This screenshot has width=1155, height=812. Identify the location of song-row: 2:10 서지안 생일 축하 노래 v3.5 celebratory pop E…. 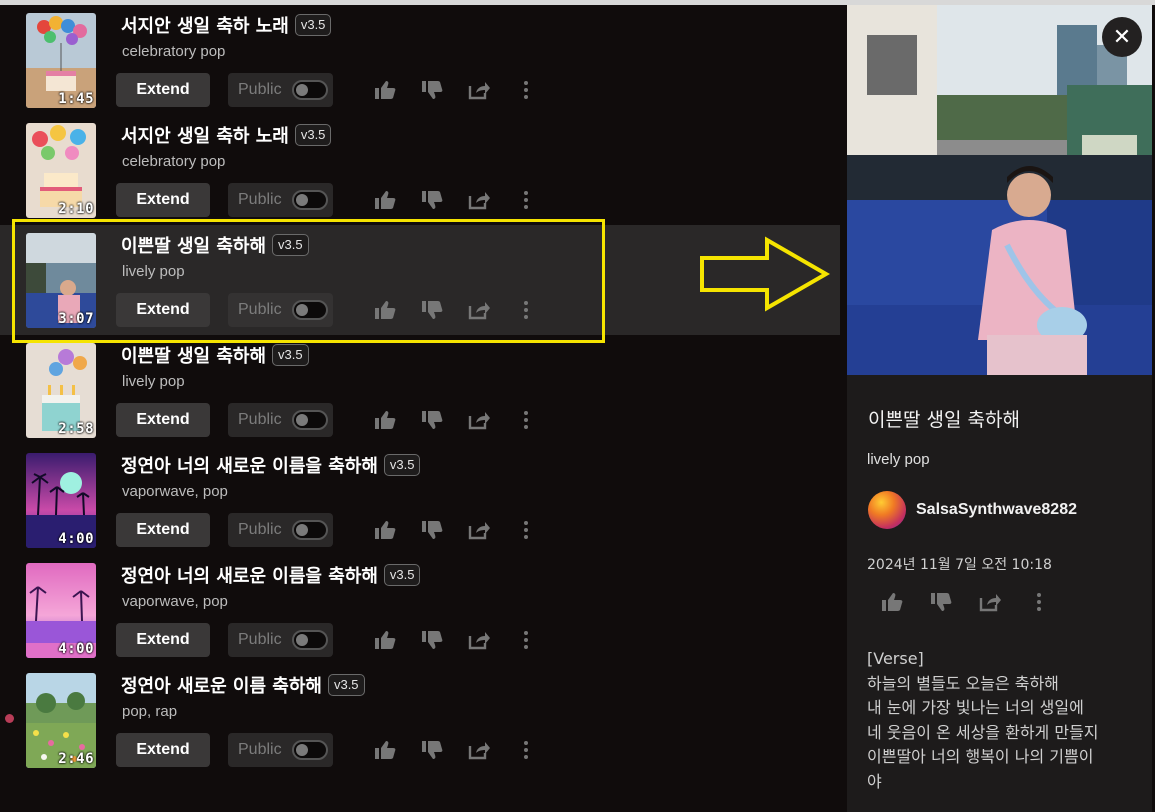
(420, 170).